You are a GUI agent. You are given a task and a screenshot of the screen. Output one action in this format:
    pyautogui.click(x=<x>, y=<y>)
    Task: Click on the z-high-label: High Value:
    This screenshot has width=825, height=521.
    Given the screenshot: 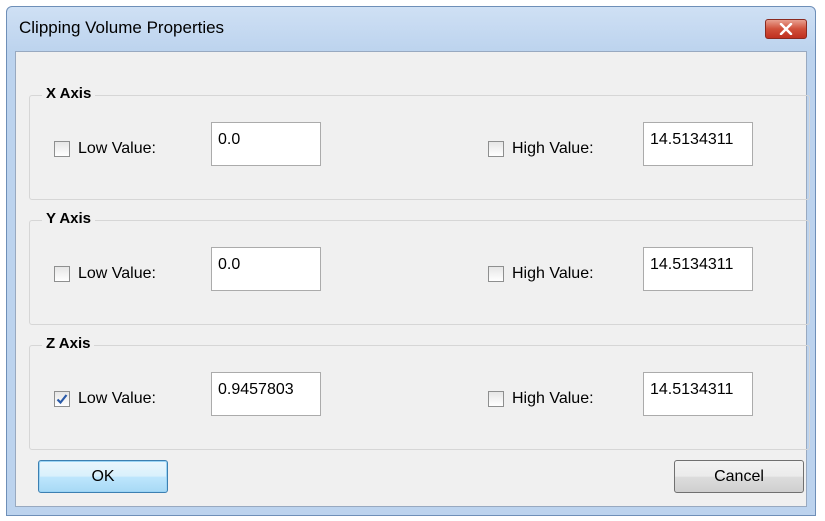 What is the action you would take?
    pyautogui.click(x=553, y=398)
    